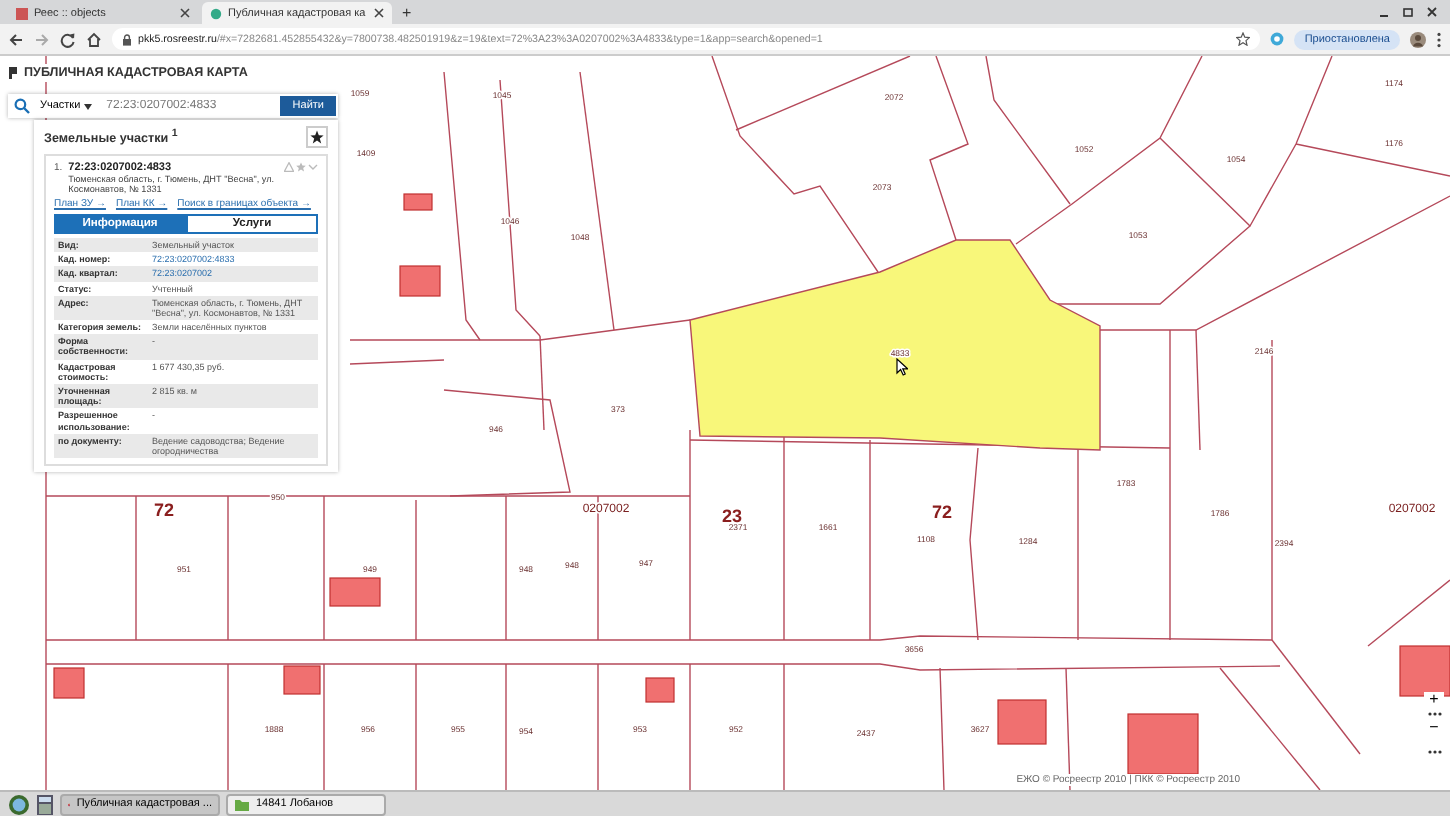  What do you see at coordinates (1439, 39) in the screenshot?
I see `menu-dots-icon` at bounding box center [1439, 39].